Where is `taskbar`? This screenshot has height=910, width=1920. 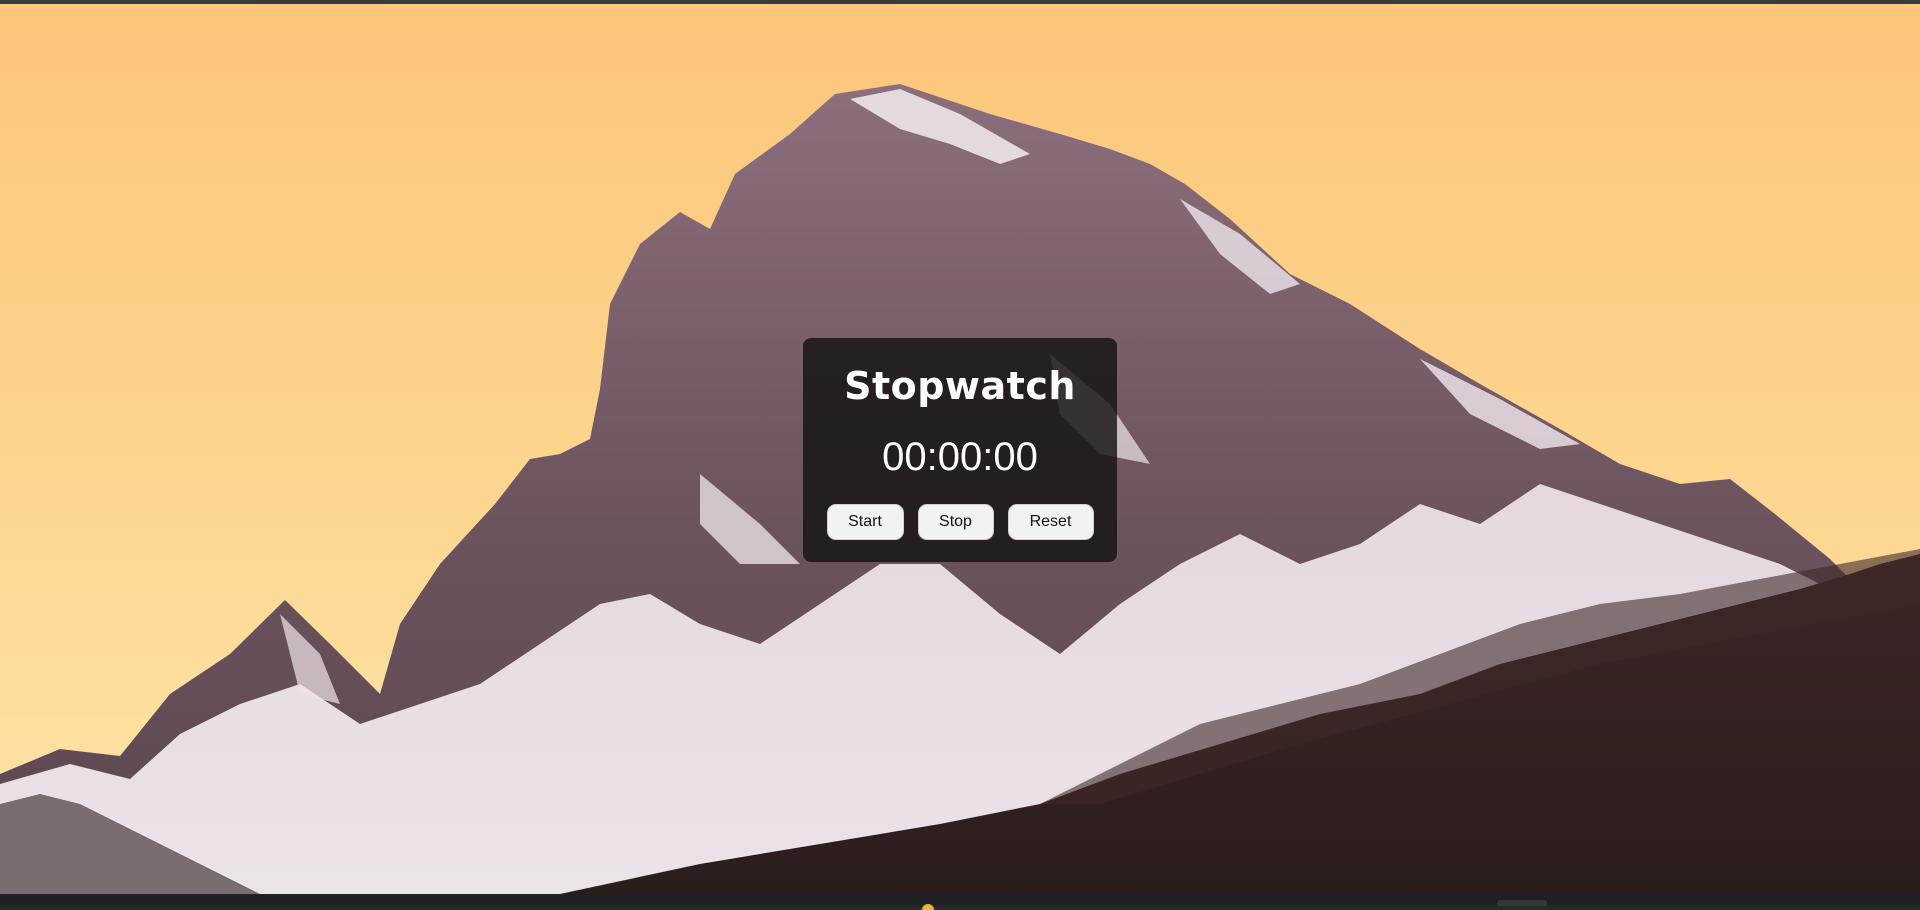
taskbar is located at coordinates (960, 900).